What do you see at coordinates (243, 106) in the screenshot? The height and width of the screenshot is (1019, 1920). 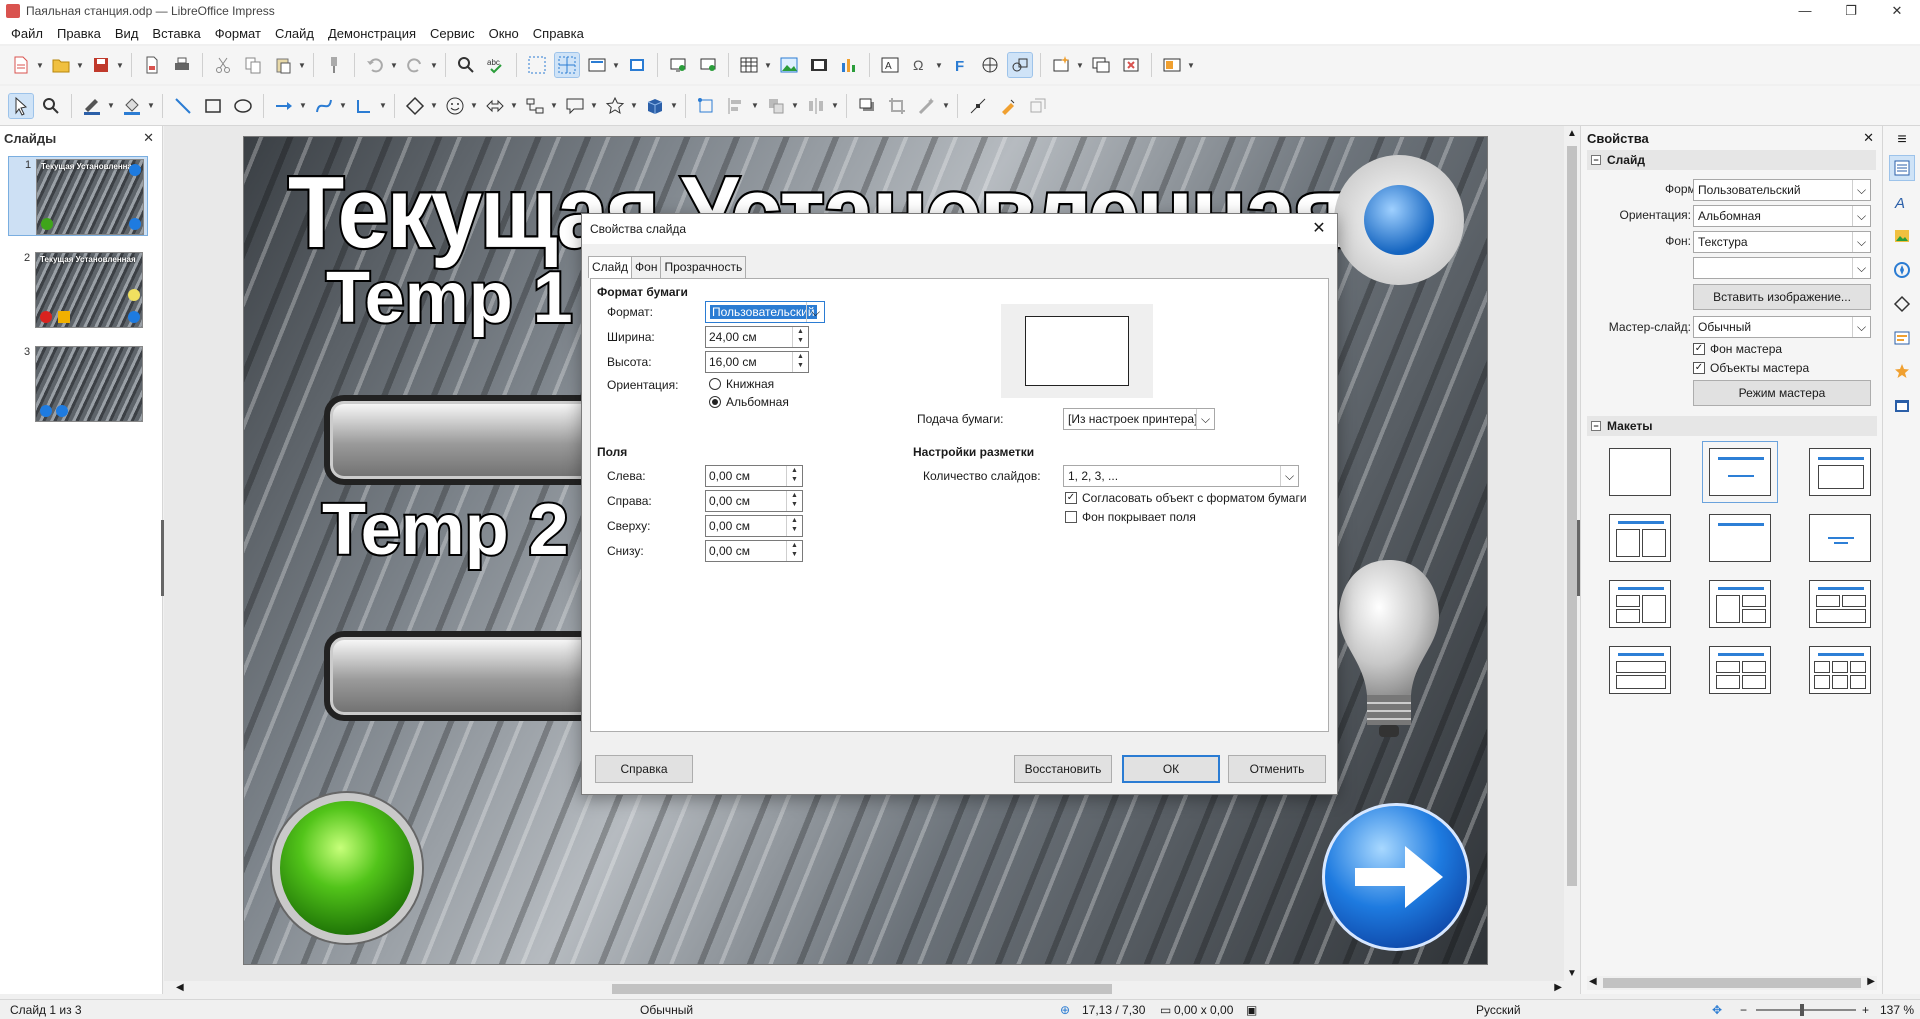 I see `ellipse-icon` at bounding box center [243, 106].